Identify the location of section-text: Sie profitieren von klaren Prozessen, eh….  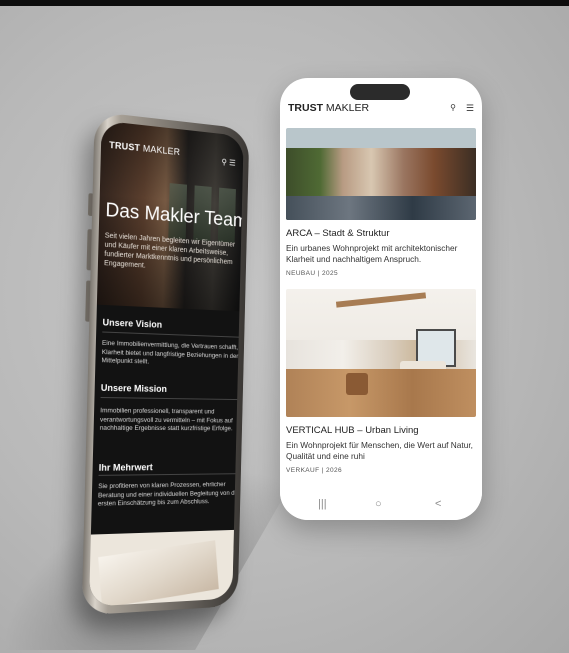
(168, 494).